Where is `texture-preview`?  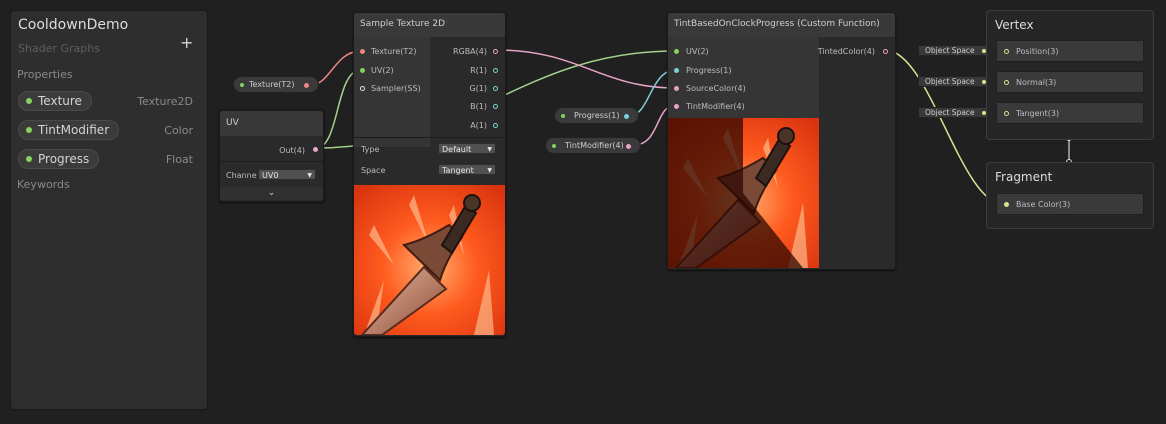 texture-preview is located at coordinates (429, 260).